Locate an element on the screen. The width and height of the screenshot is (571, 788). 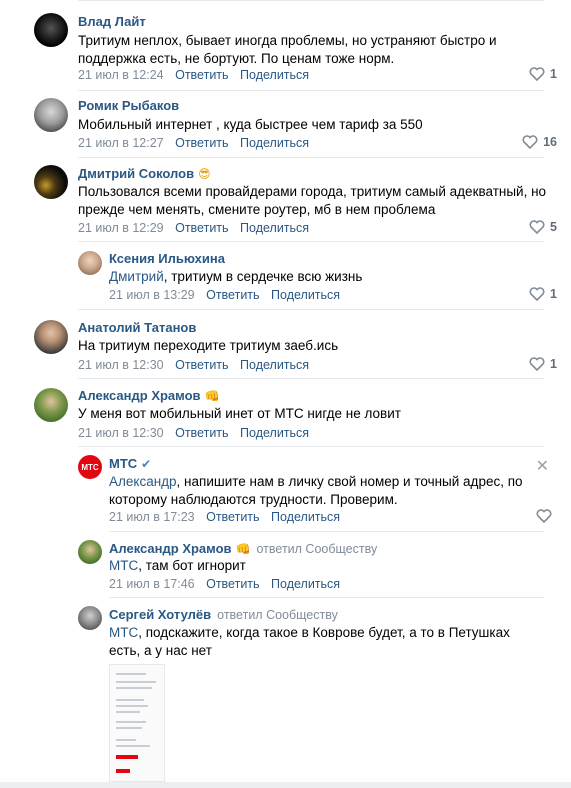
author-name: Дмитрий Соколов is located at coordinates (136, 173).